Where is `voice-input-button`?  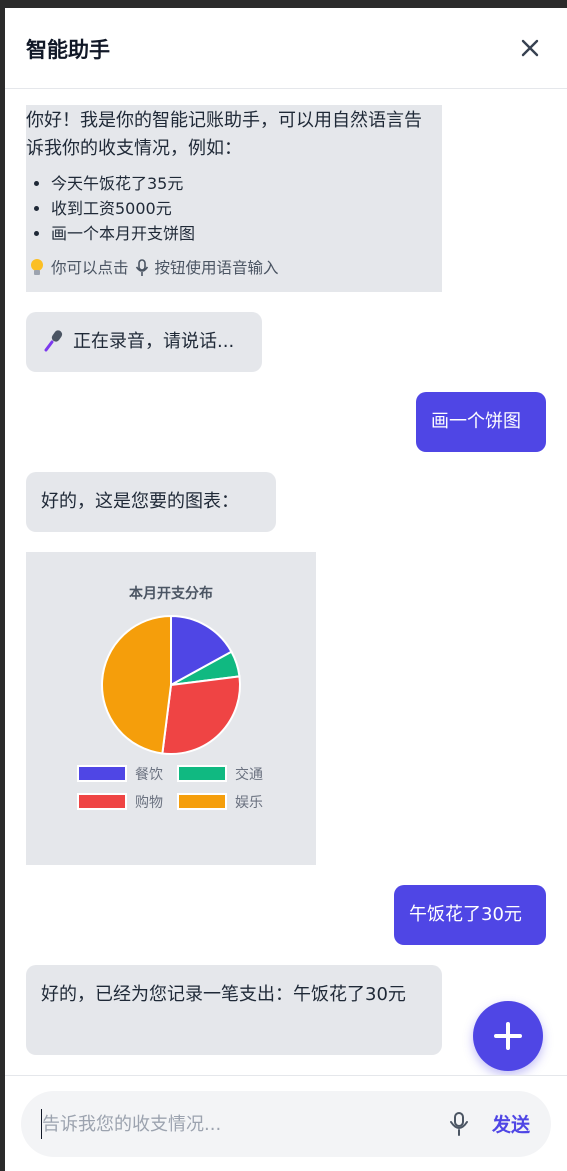
voice-input-button is located at coordinates (459, 1124).